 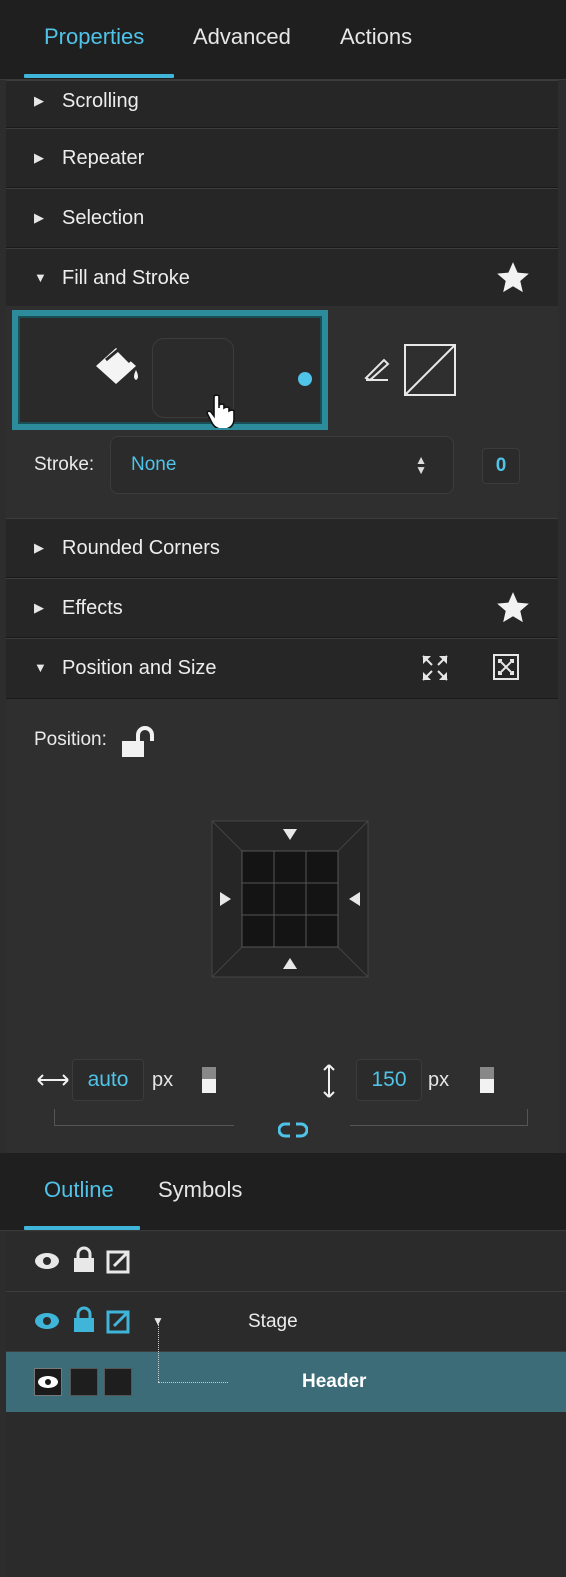 I want to click on section-repeater: ▶ Repeater, so click(x=282, y=158).